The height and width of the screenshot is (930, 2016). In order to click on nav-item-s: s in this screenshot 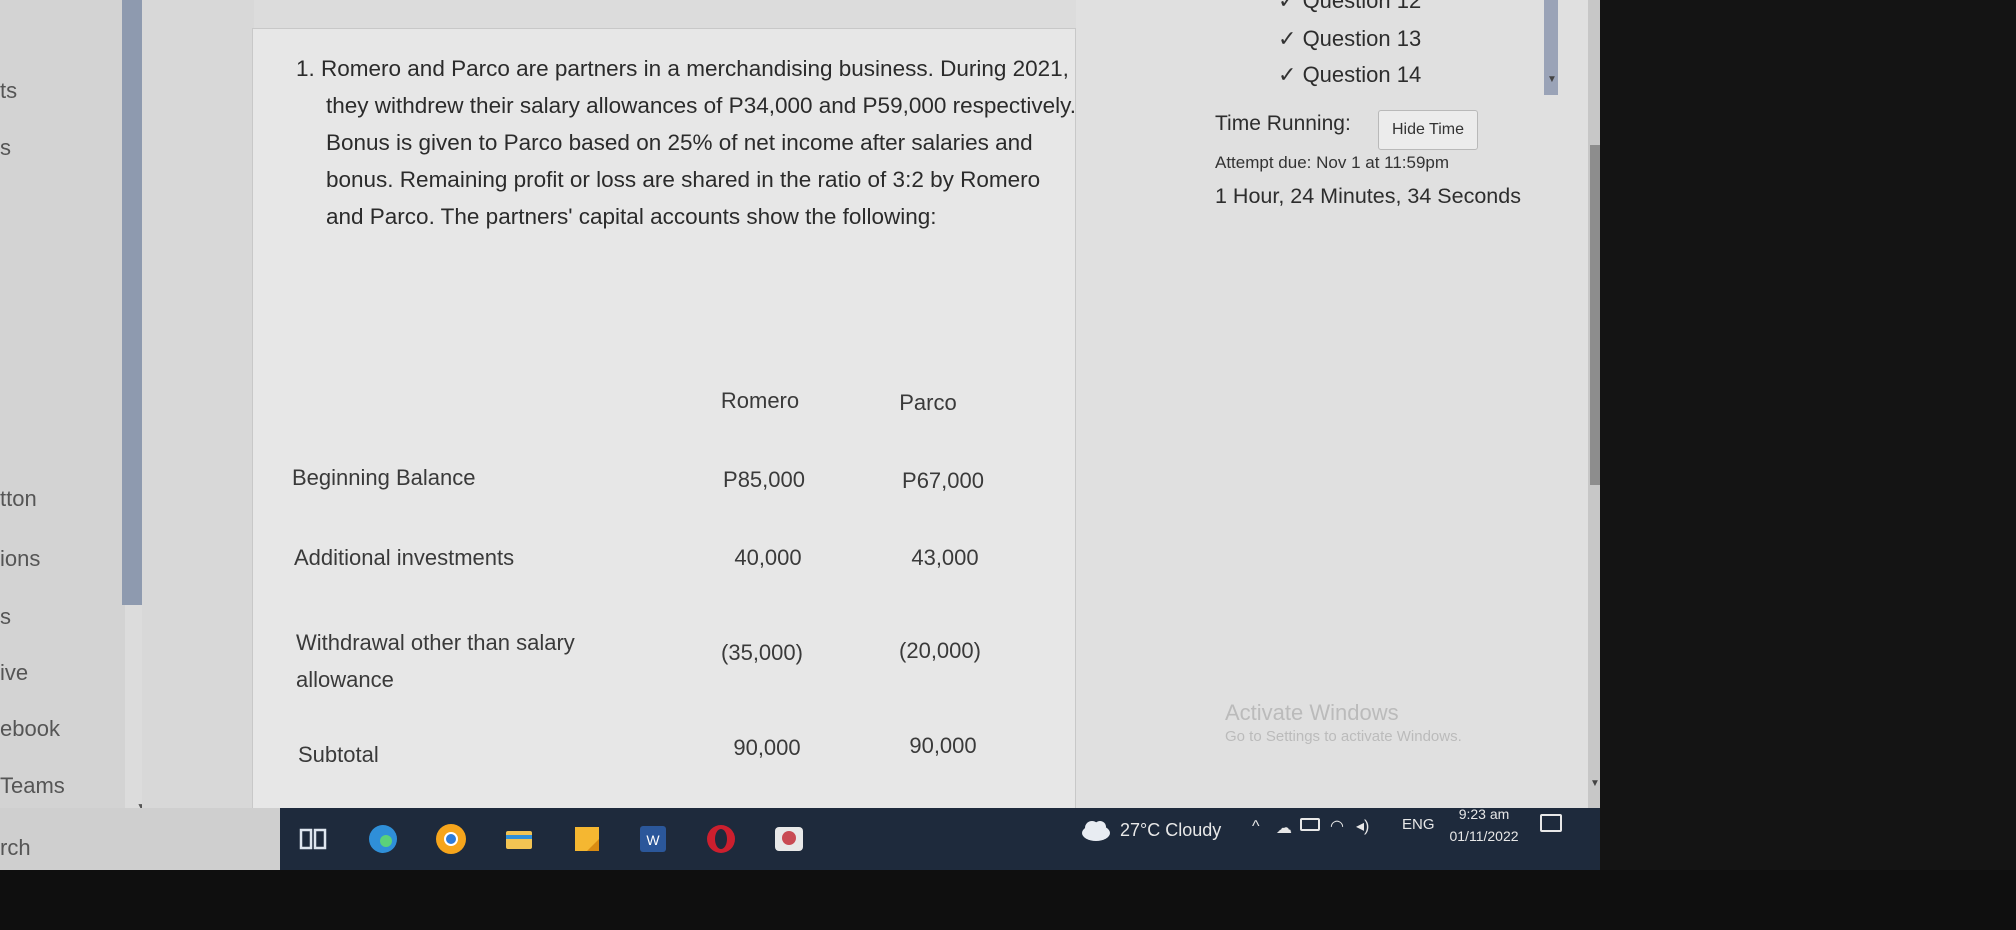, I will do `click(5, 148)`.